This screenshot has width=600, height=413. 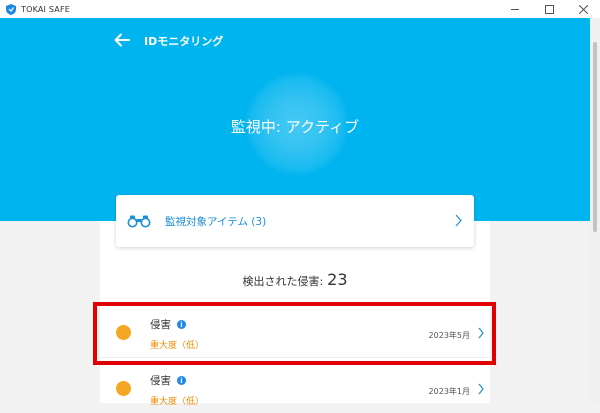 I want to click on app-title: TOKAI SAFE, so click(x=46, y=9).